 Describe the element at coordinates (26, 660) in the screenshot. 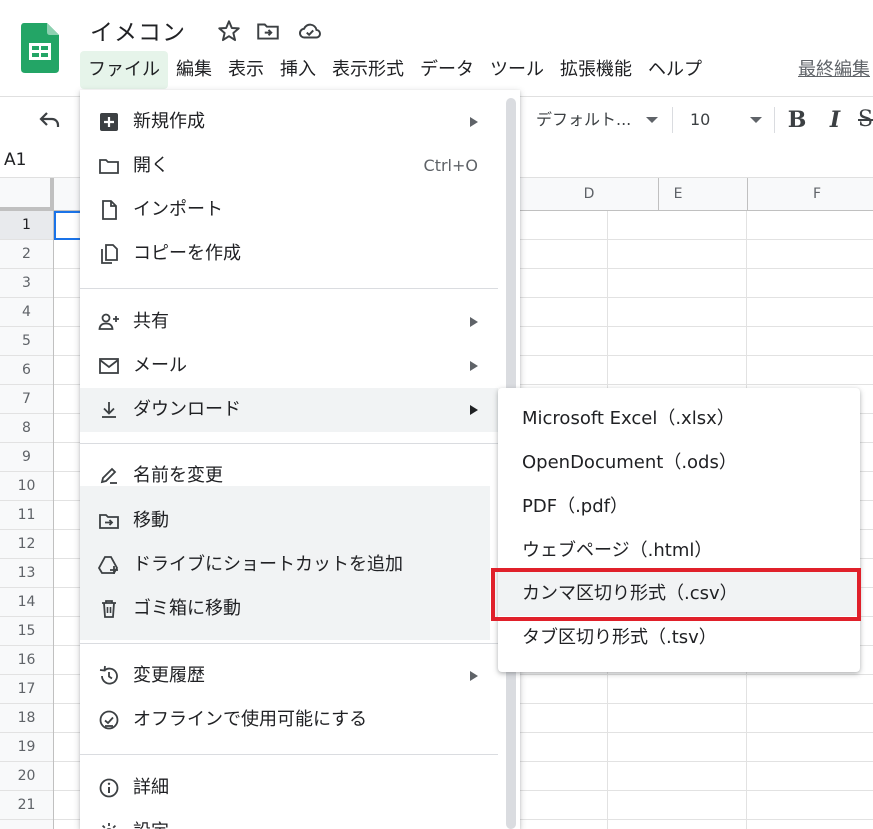

I see `row-header: 16` at that location.